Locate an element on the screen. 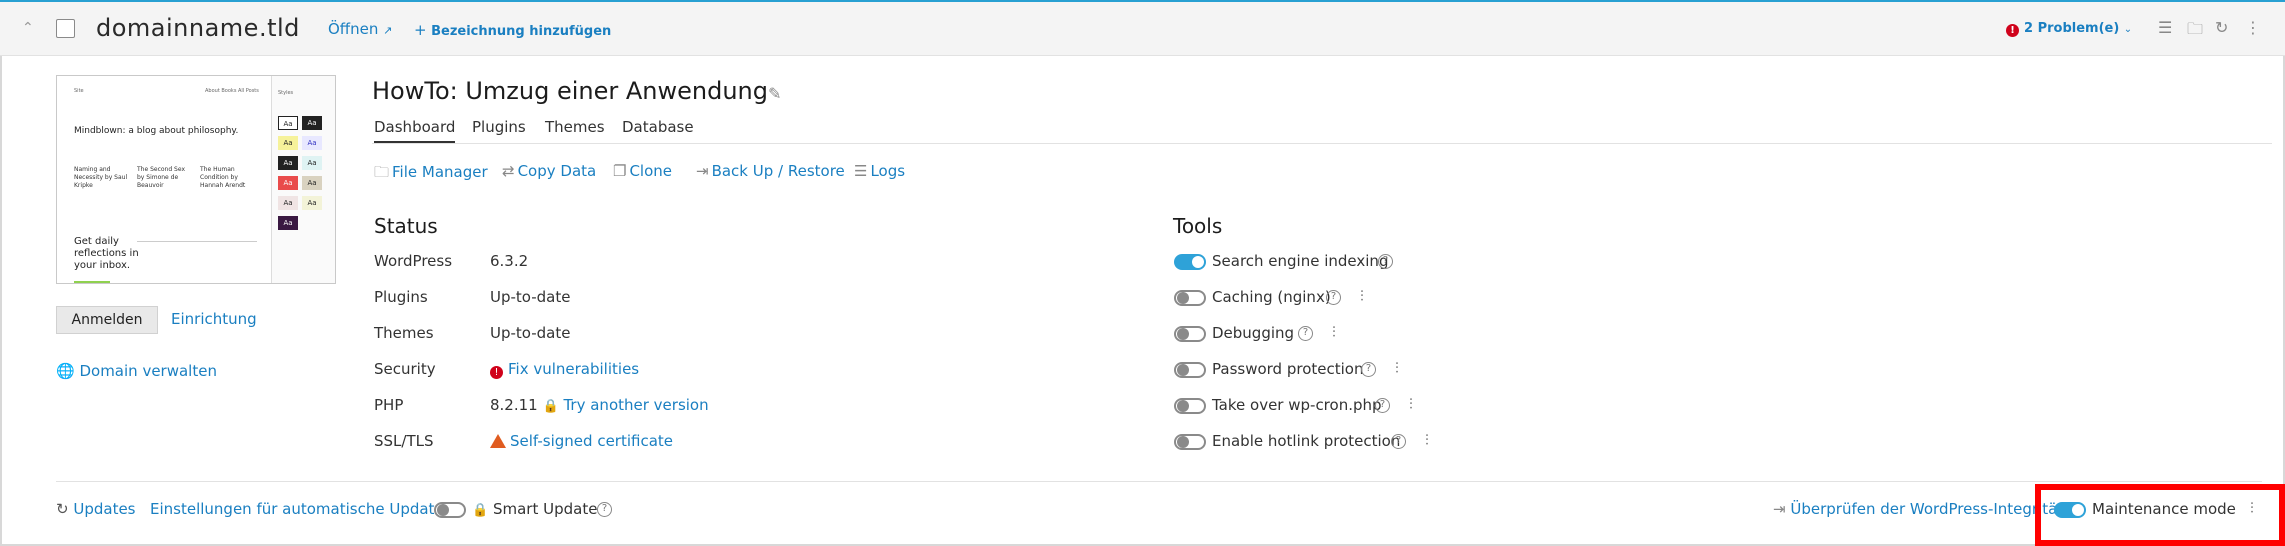  thumb-divider is located at coordinates (197, 241).